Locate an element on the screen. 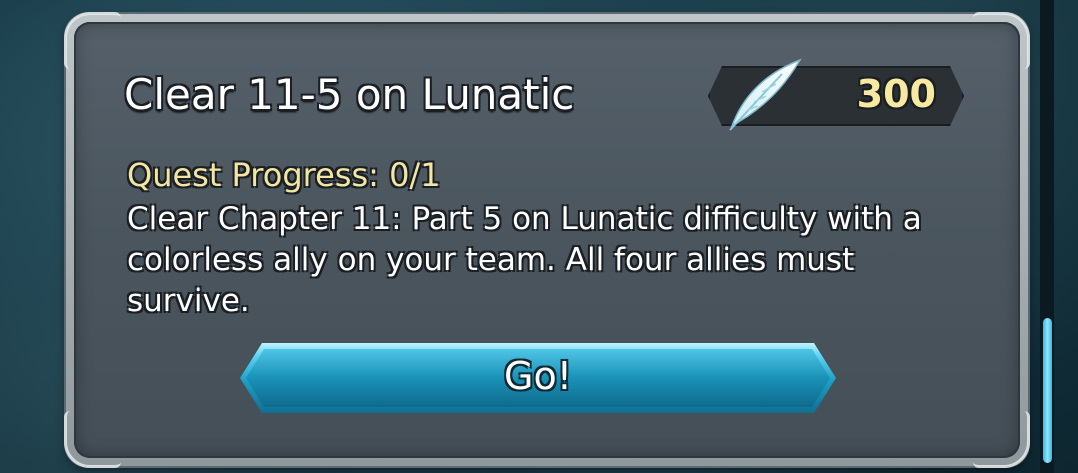 The width and height of the screenshot is (1078, 473). corner-ornament-top-left is located at coordinates (92, 40).